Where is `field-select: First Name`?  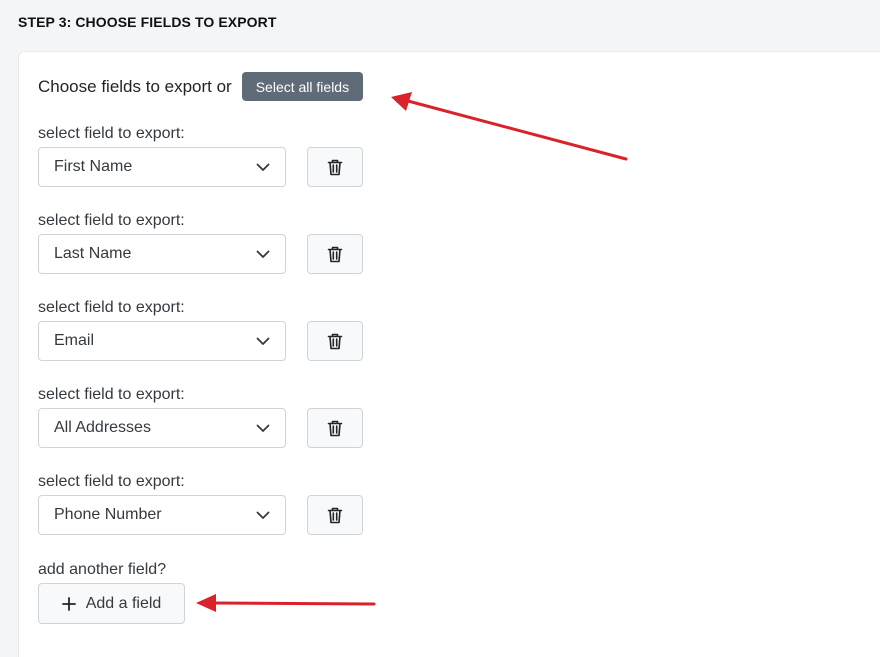
field-select: First Name is located at coordinates (162, 167).